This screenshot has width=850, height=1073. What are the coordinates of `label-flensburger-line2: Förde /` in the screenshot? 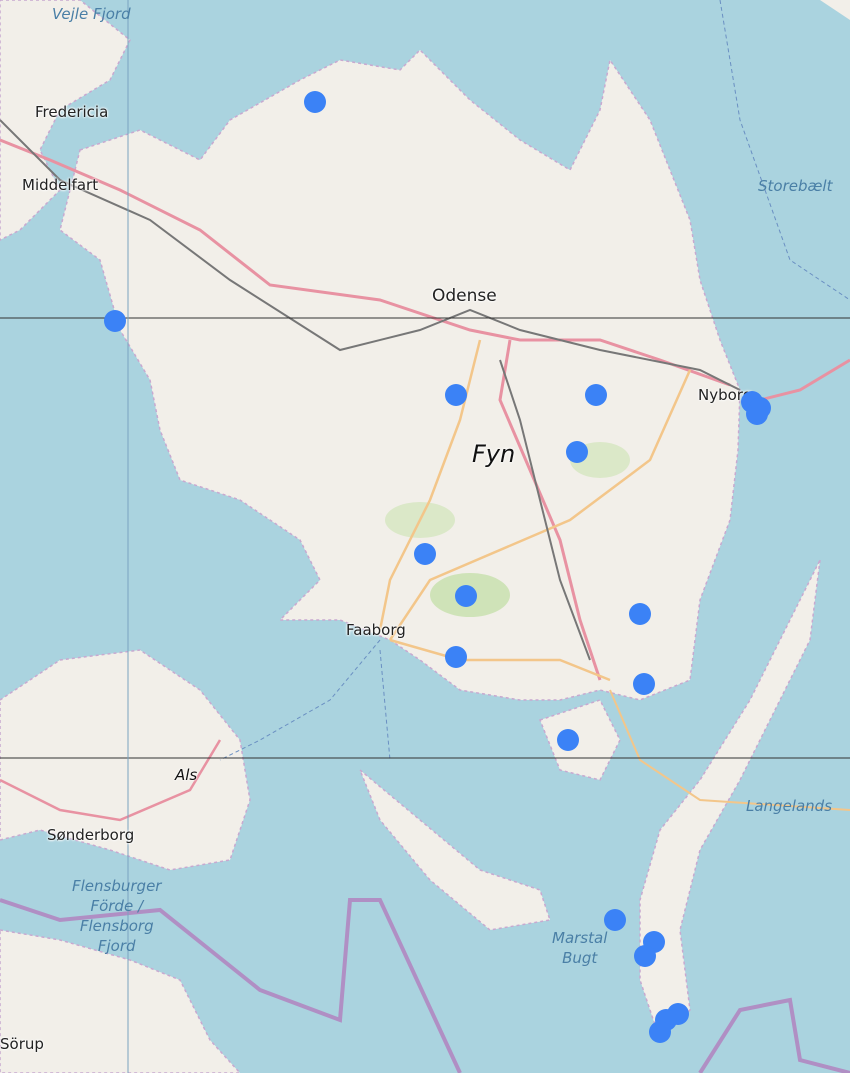 It's located at (116, 906).